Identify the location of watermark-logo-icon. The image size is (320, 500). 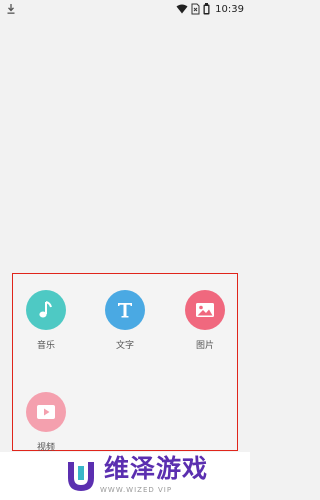
(81, 476).